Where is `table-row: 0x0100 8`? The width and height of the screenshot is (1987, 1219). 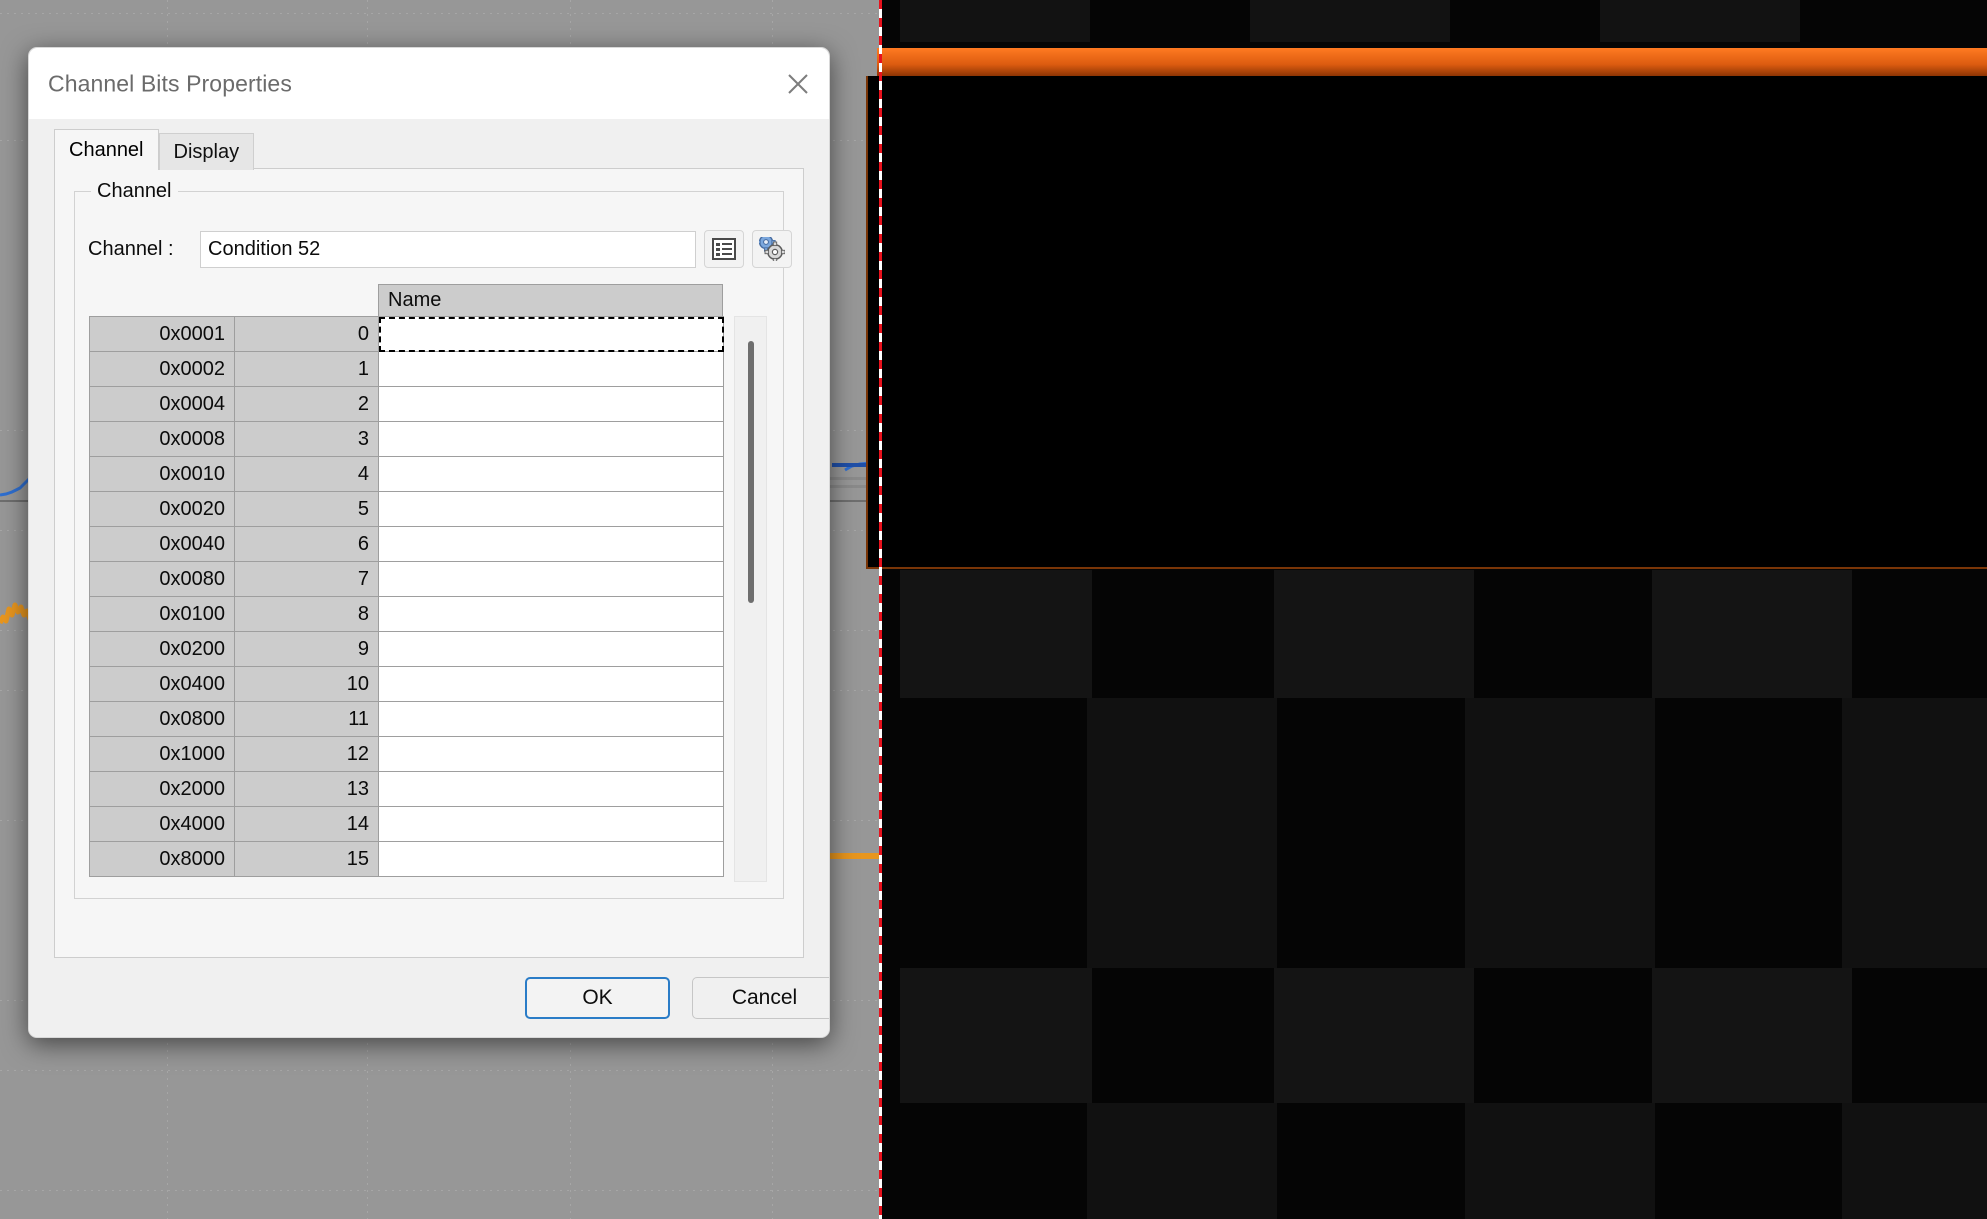
table-row: 0x0100 8 is located at coordinates (406, 614).